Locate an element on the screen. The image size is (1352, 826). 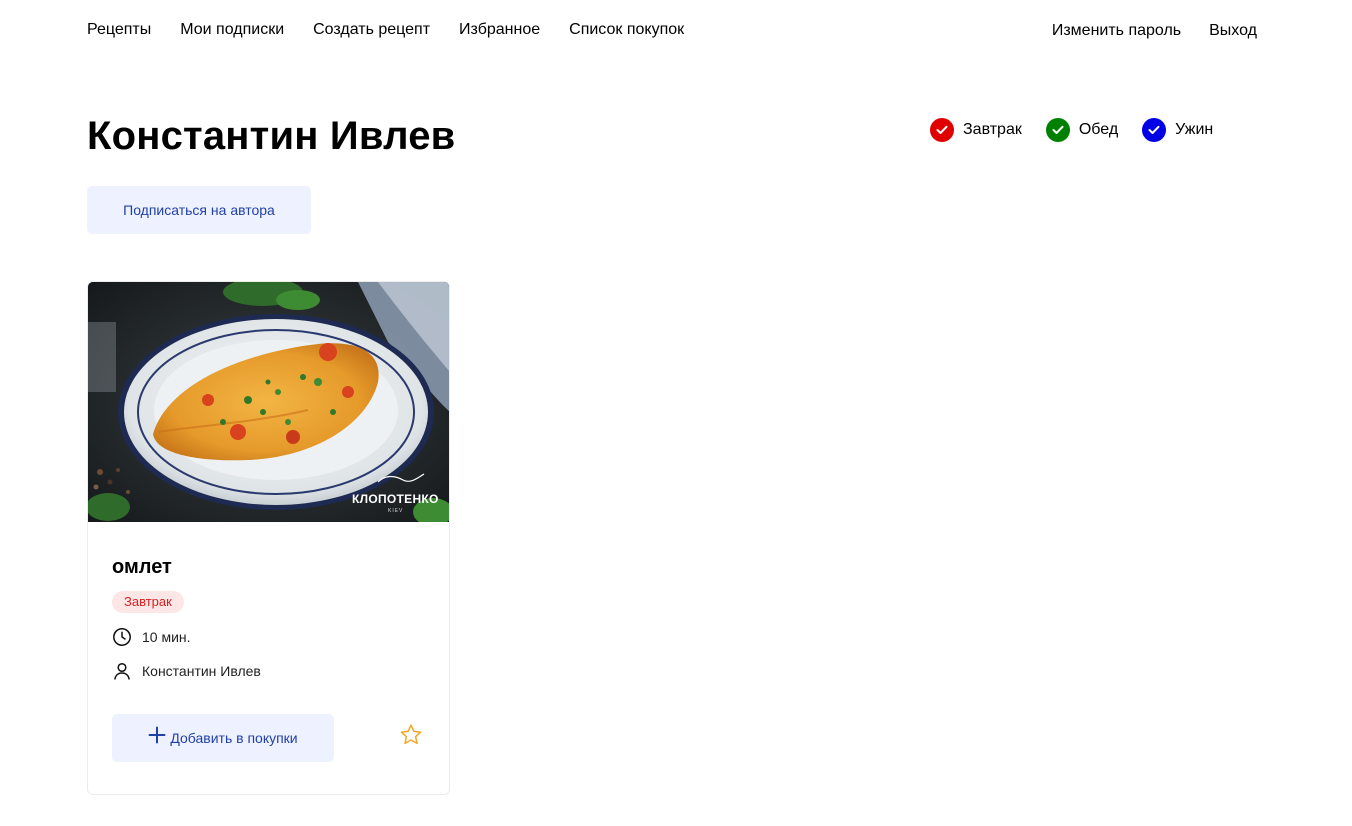
favorite-star-icon is located at coordinates (412, 736).